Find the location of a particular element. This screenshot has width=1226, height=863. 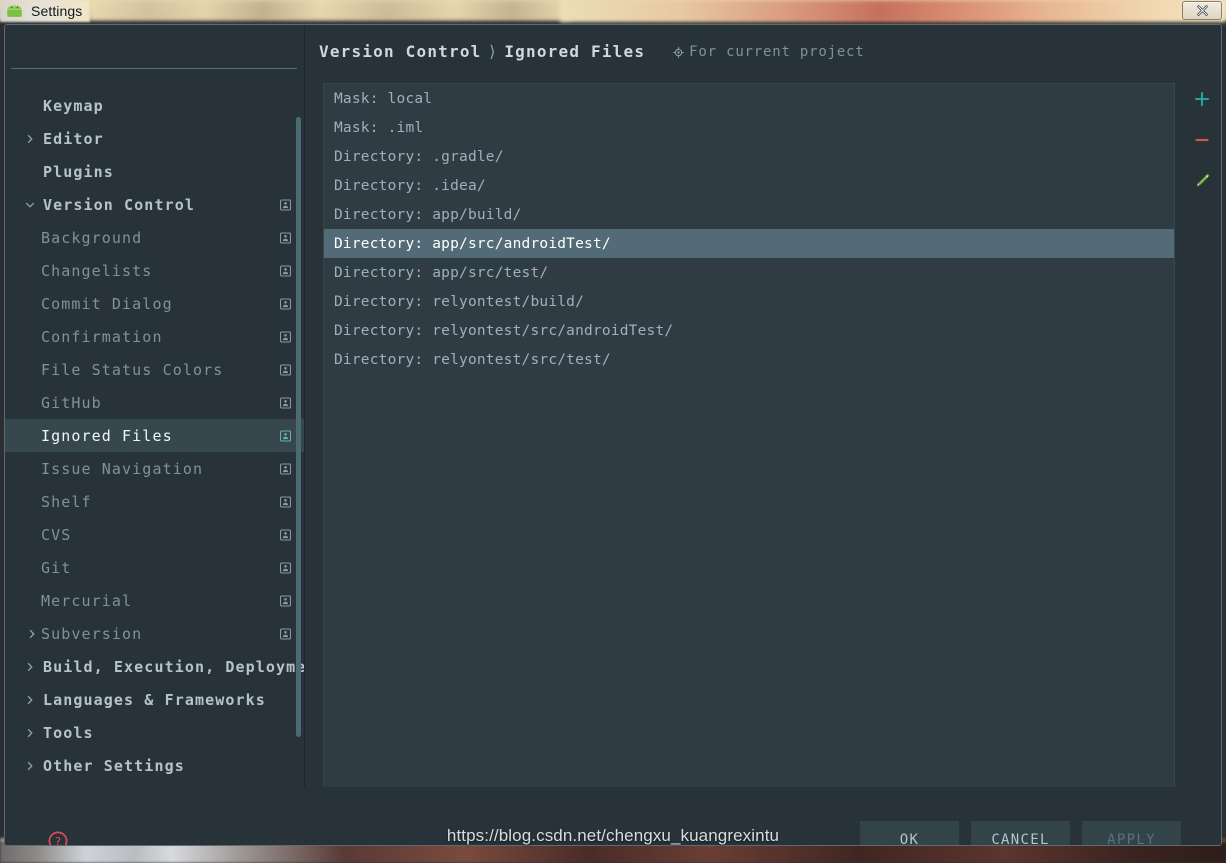

sidebar-item-issue-navigation: Issue Navigation is located at coordinates (155, 468).